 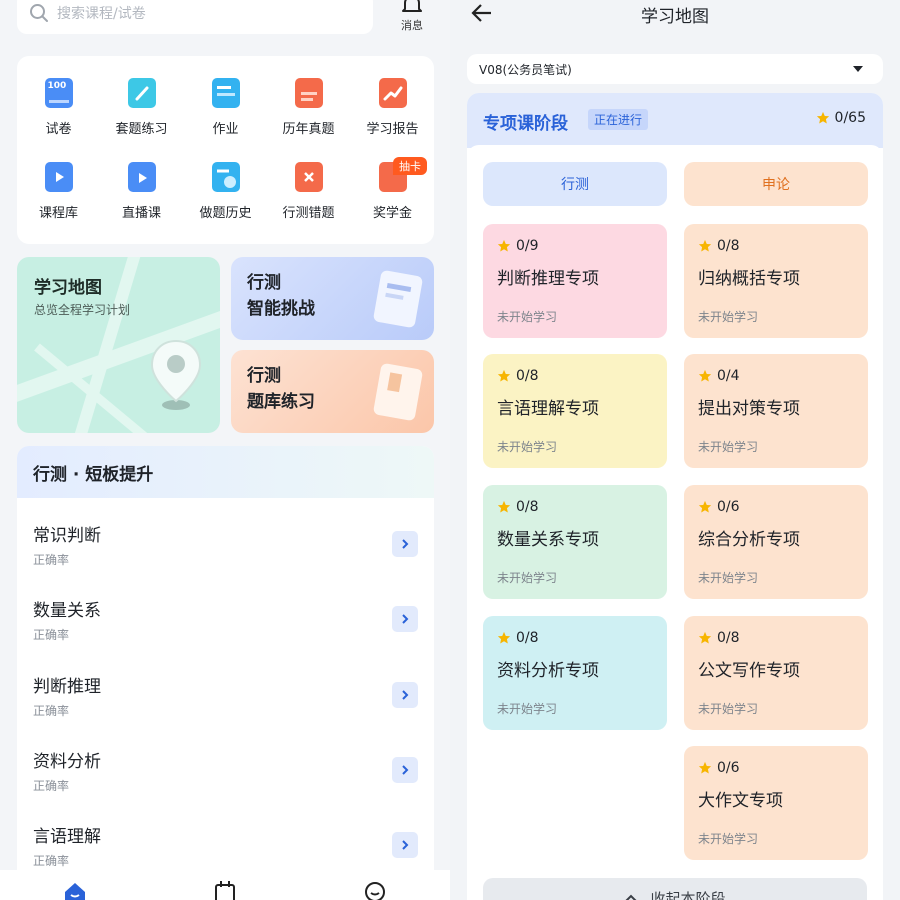 What do you see at coordinates (776, 803) in the screenshot?
I see `module-essay: 0/6 大作文专项 未开始学习` at bounding box center [776, 803].